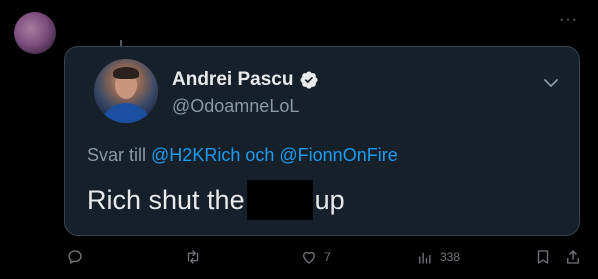 Image resolution: width=598 pixels, height=279 pixels. Describe the element at coordinates (329, 199) in the screenshot. I see `tweet-text-after: up` at that location.